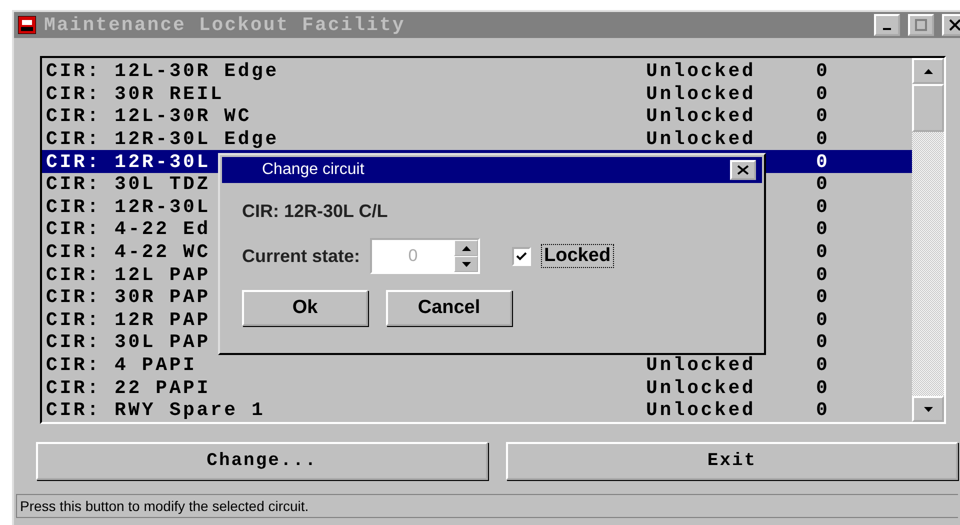 The image size is (960, 525). What do you see at coordinates (128, 387) in the screenshot?
I see `circuit-name: CIR: 22 PAPI` at bounding box center [128, 387].